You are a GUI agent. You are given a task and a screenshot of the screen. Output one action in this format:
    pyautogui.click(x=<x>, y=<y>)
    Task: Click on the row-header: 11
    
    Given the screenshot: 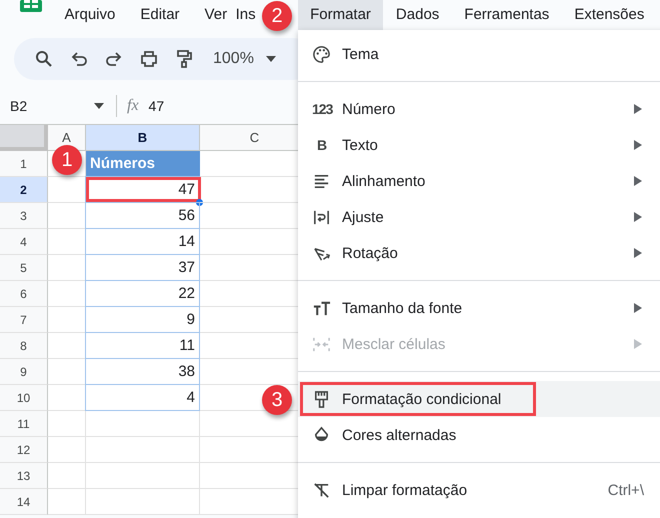 What is the action you would take?
    pyautogui.click(x=24, y=424)
    